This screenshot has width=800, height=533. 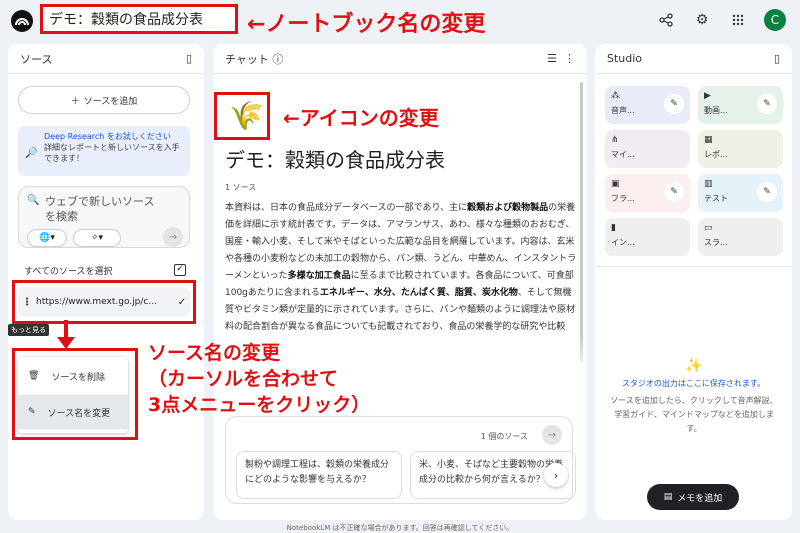 What do you see at coordinates (241, 187) in the screenshot?
I see `source-count: 1 ソース` at bounding box center [241, 187].